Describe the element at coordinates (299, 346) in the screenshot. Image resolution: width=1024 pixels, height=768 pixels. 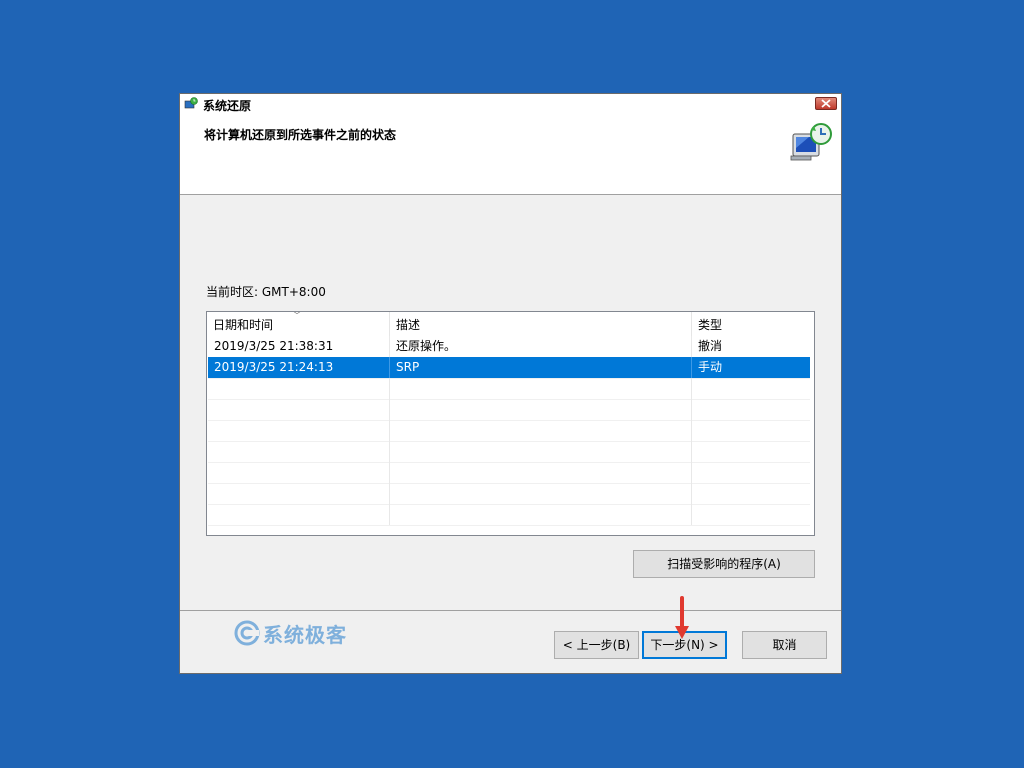
I see `cell-datetime: 2019/3/25 21:38:31` at that location.